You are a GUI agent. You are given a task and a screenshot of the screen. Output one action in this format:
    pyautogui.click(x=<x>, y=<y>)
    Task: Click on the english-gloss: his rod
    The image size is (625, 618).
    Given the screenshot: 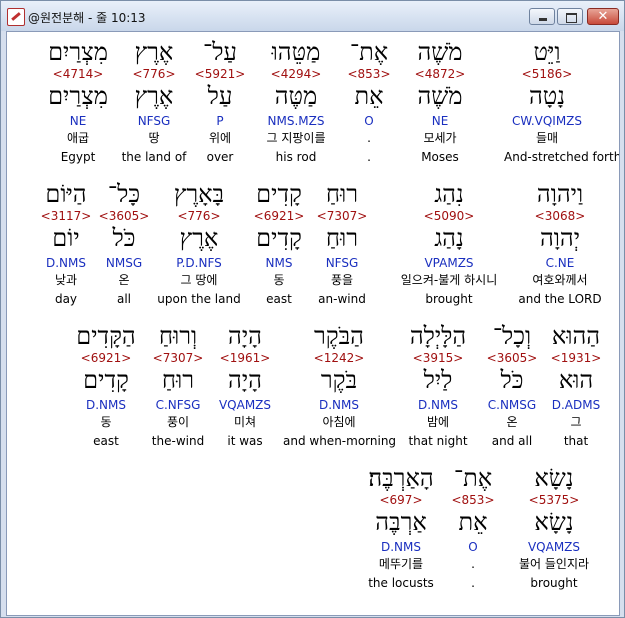 What is the action you would take?
    pyautogui.click(x=296, y=157)
    